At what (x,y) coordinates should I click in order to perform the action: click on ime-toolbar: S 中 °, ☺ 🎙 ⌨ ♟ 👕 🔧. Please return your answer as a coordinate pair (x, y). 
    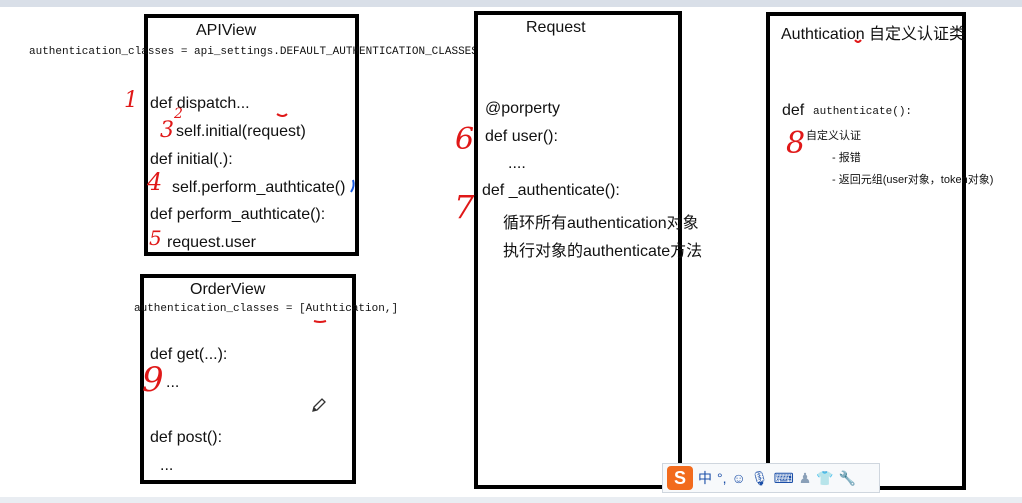
    Looking at the image, I should click on (771, 478).